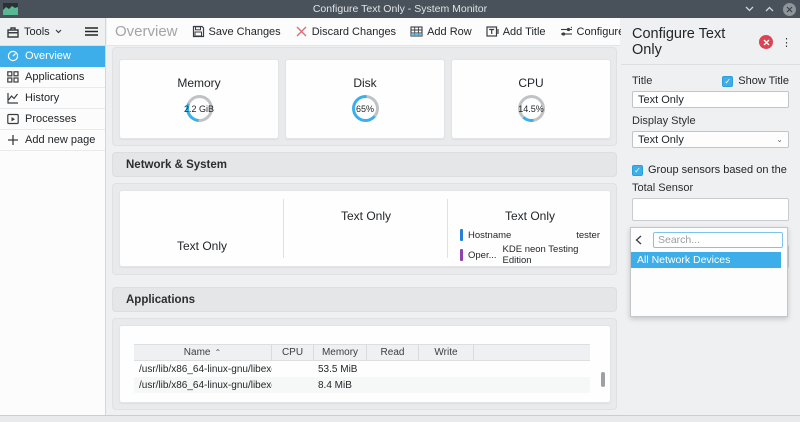 This screenshot has height=422, width=800. I want to click on grid-icon, so click(13, 77).